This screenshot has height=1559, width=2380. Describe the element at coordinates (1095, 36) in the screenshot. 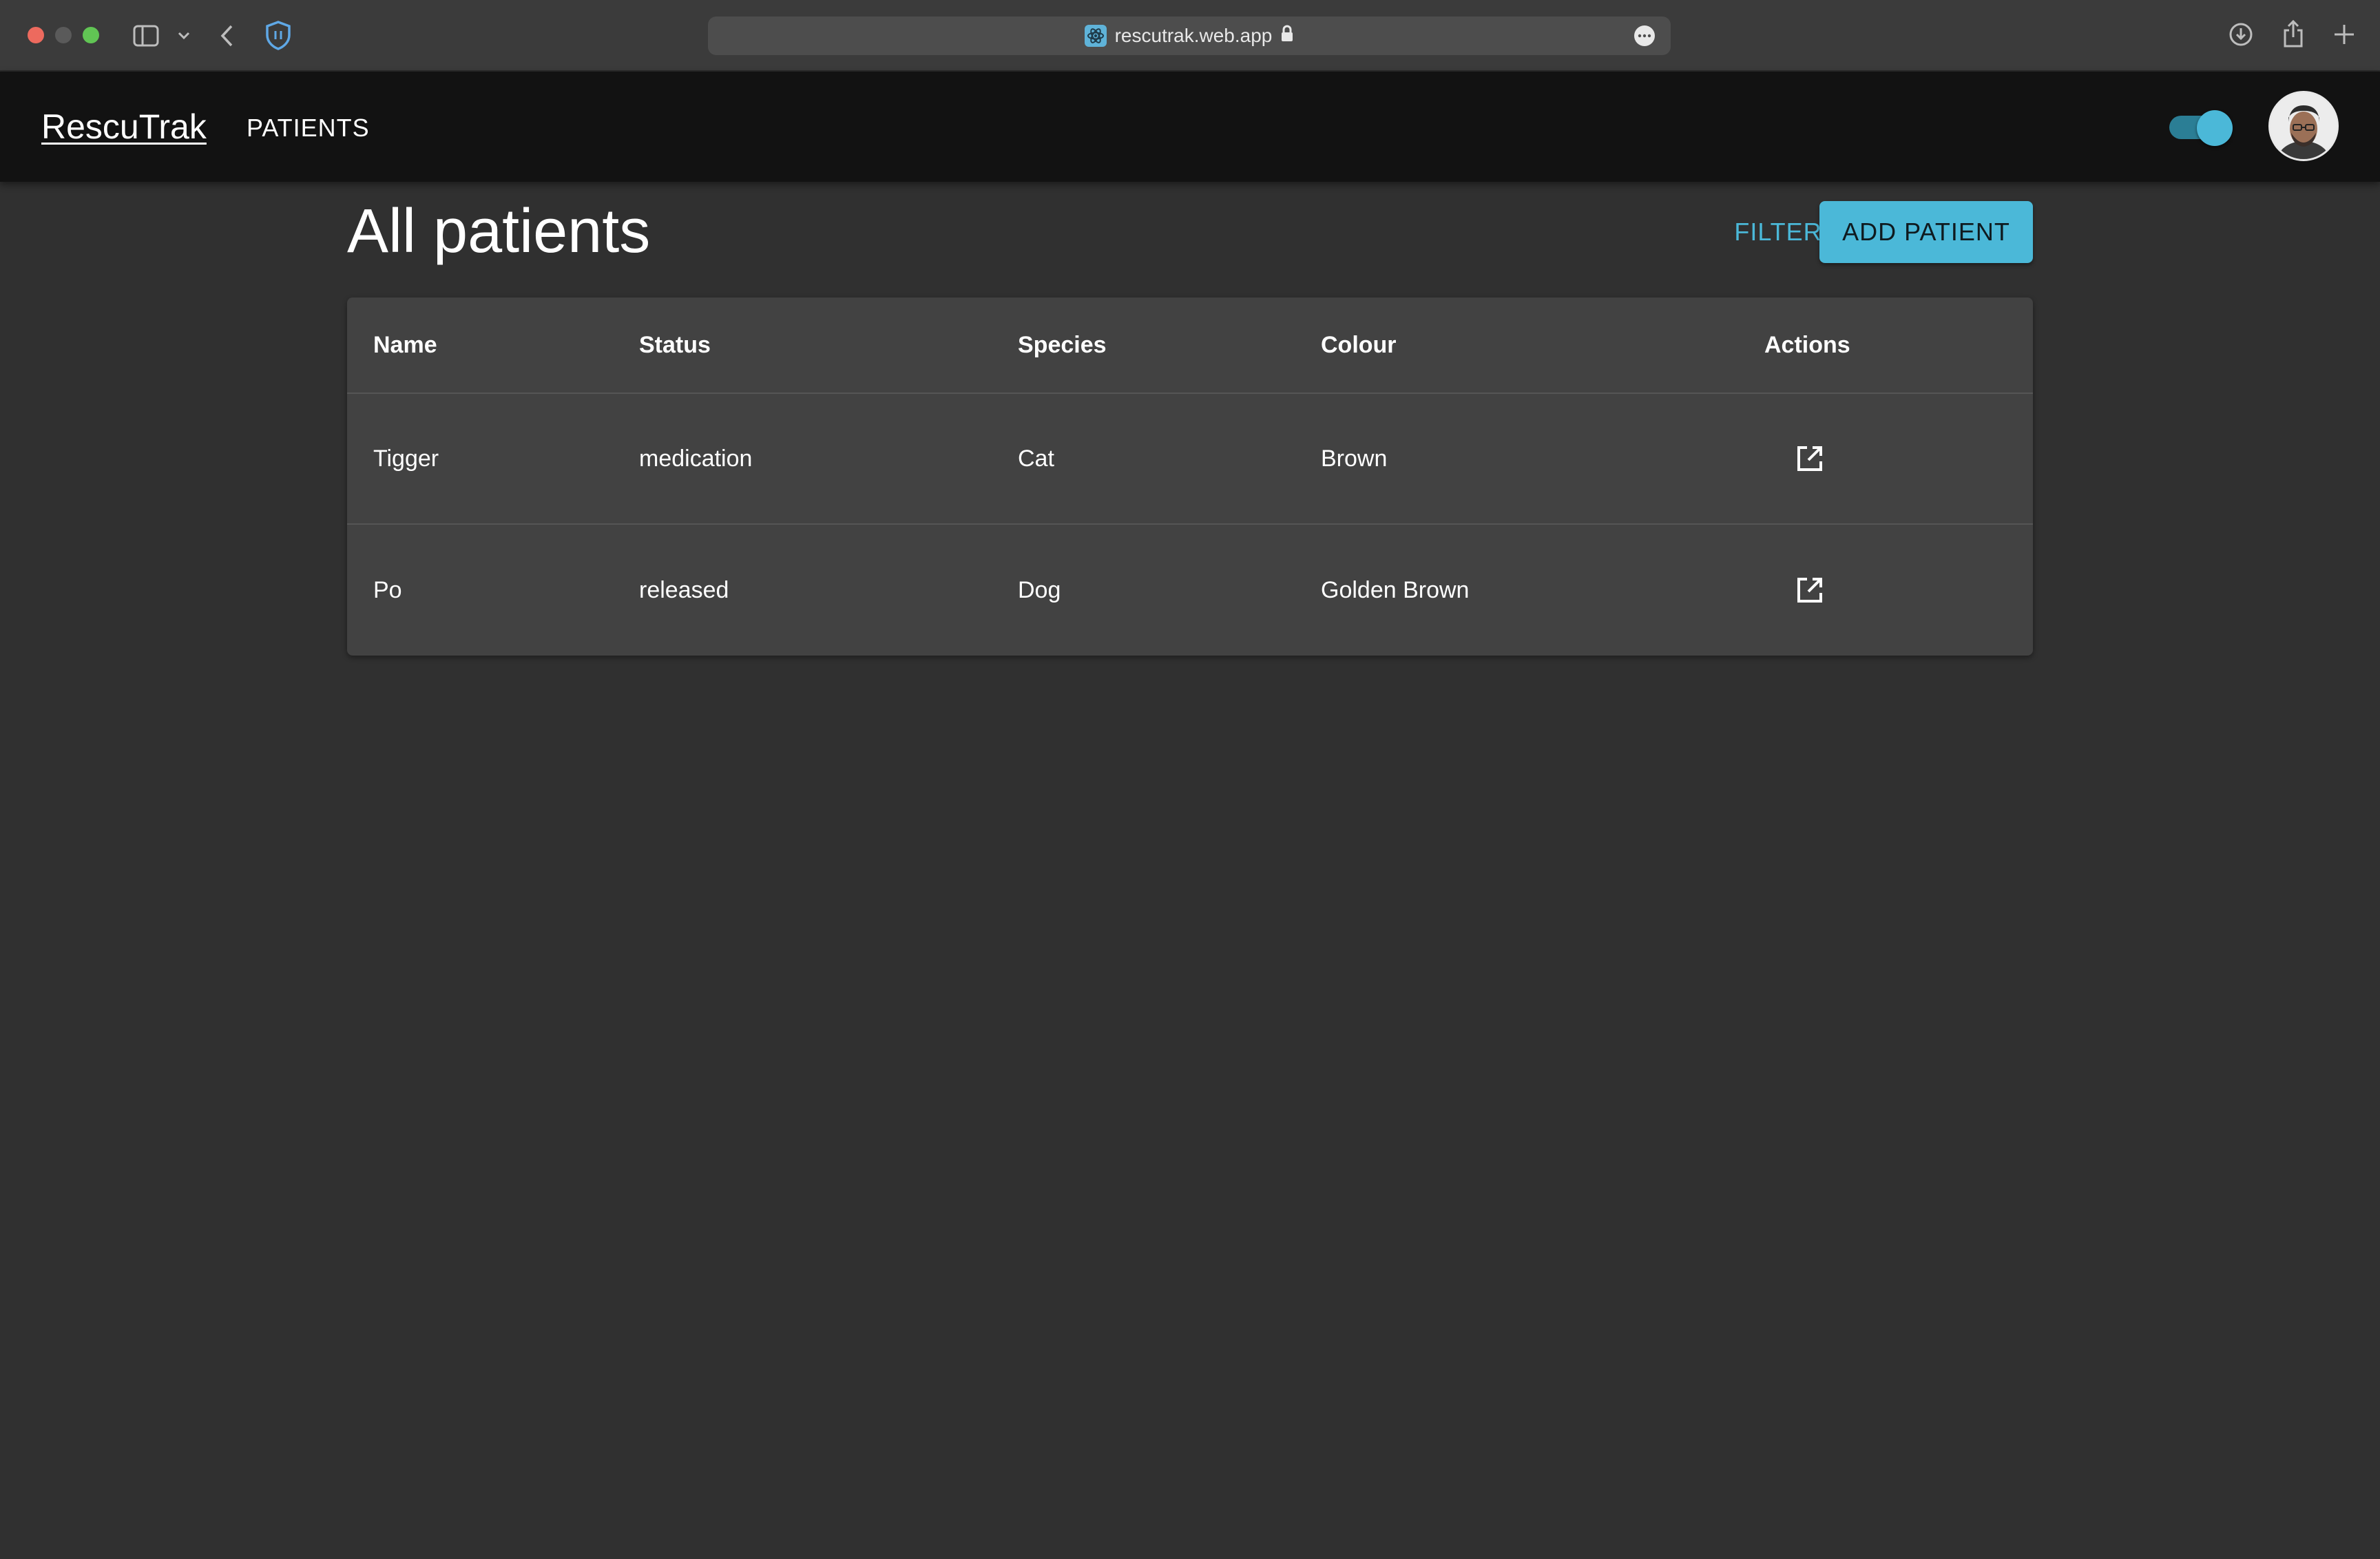

I see `site-favicon-icon` at that location.